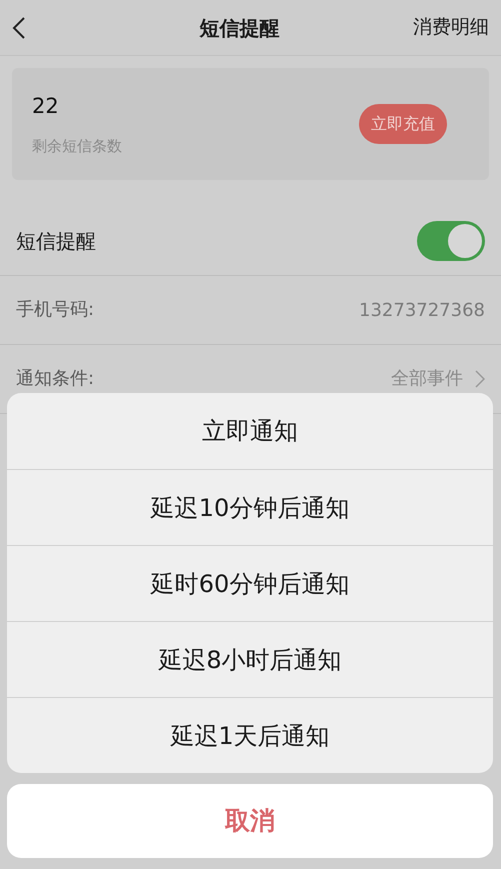 The image size is (501, 869). I want to click on toggle-switch, so click(451, 241).